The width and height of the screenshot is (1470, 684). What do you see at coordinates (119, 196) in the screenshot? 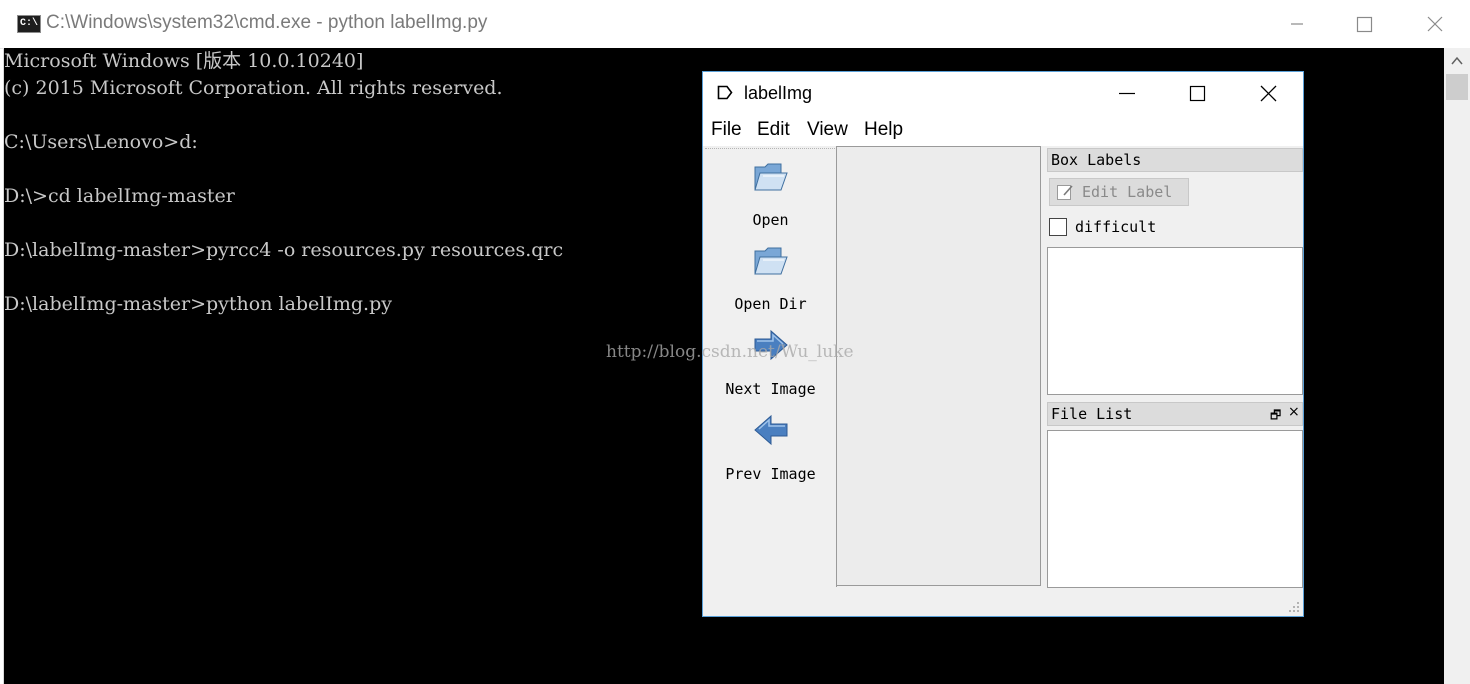
I see `console-line: D:\>cd labelImg-master` at bounding box center [119, 196].